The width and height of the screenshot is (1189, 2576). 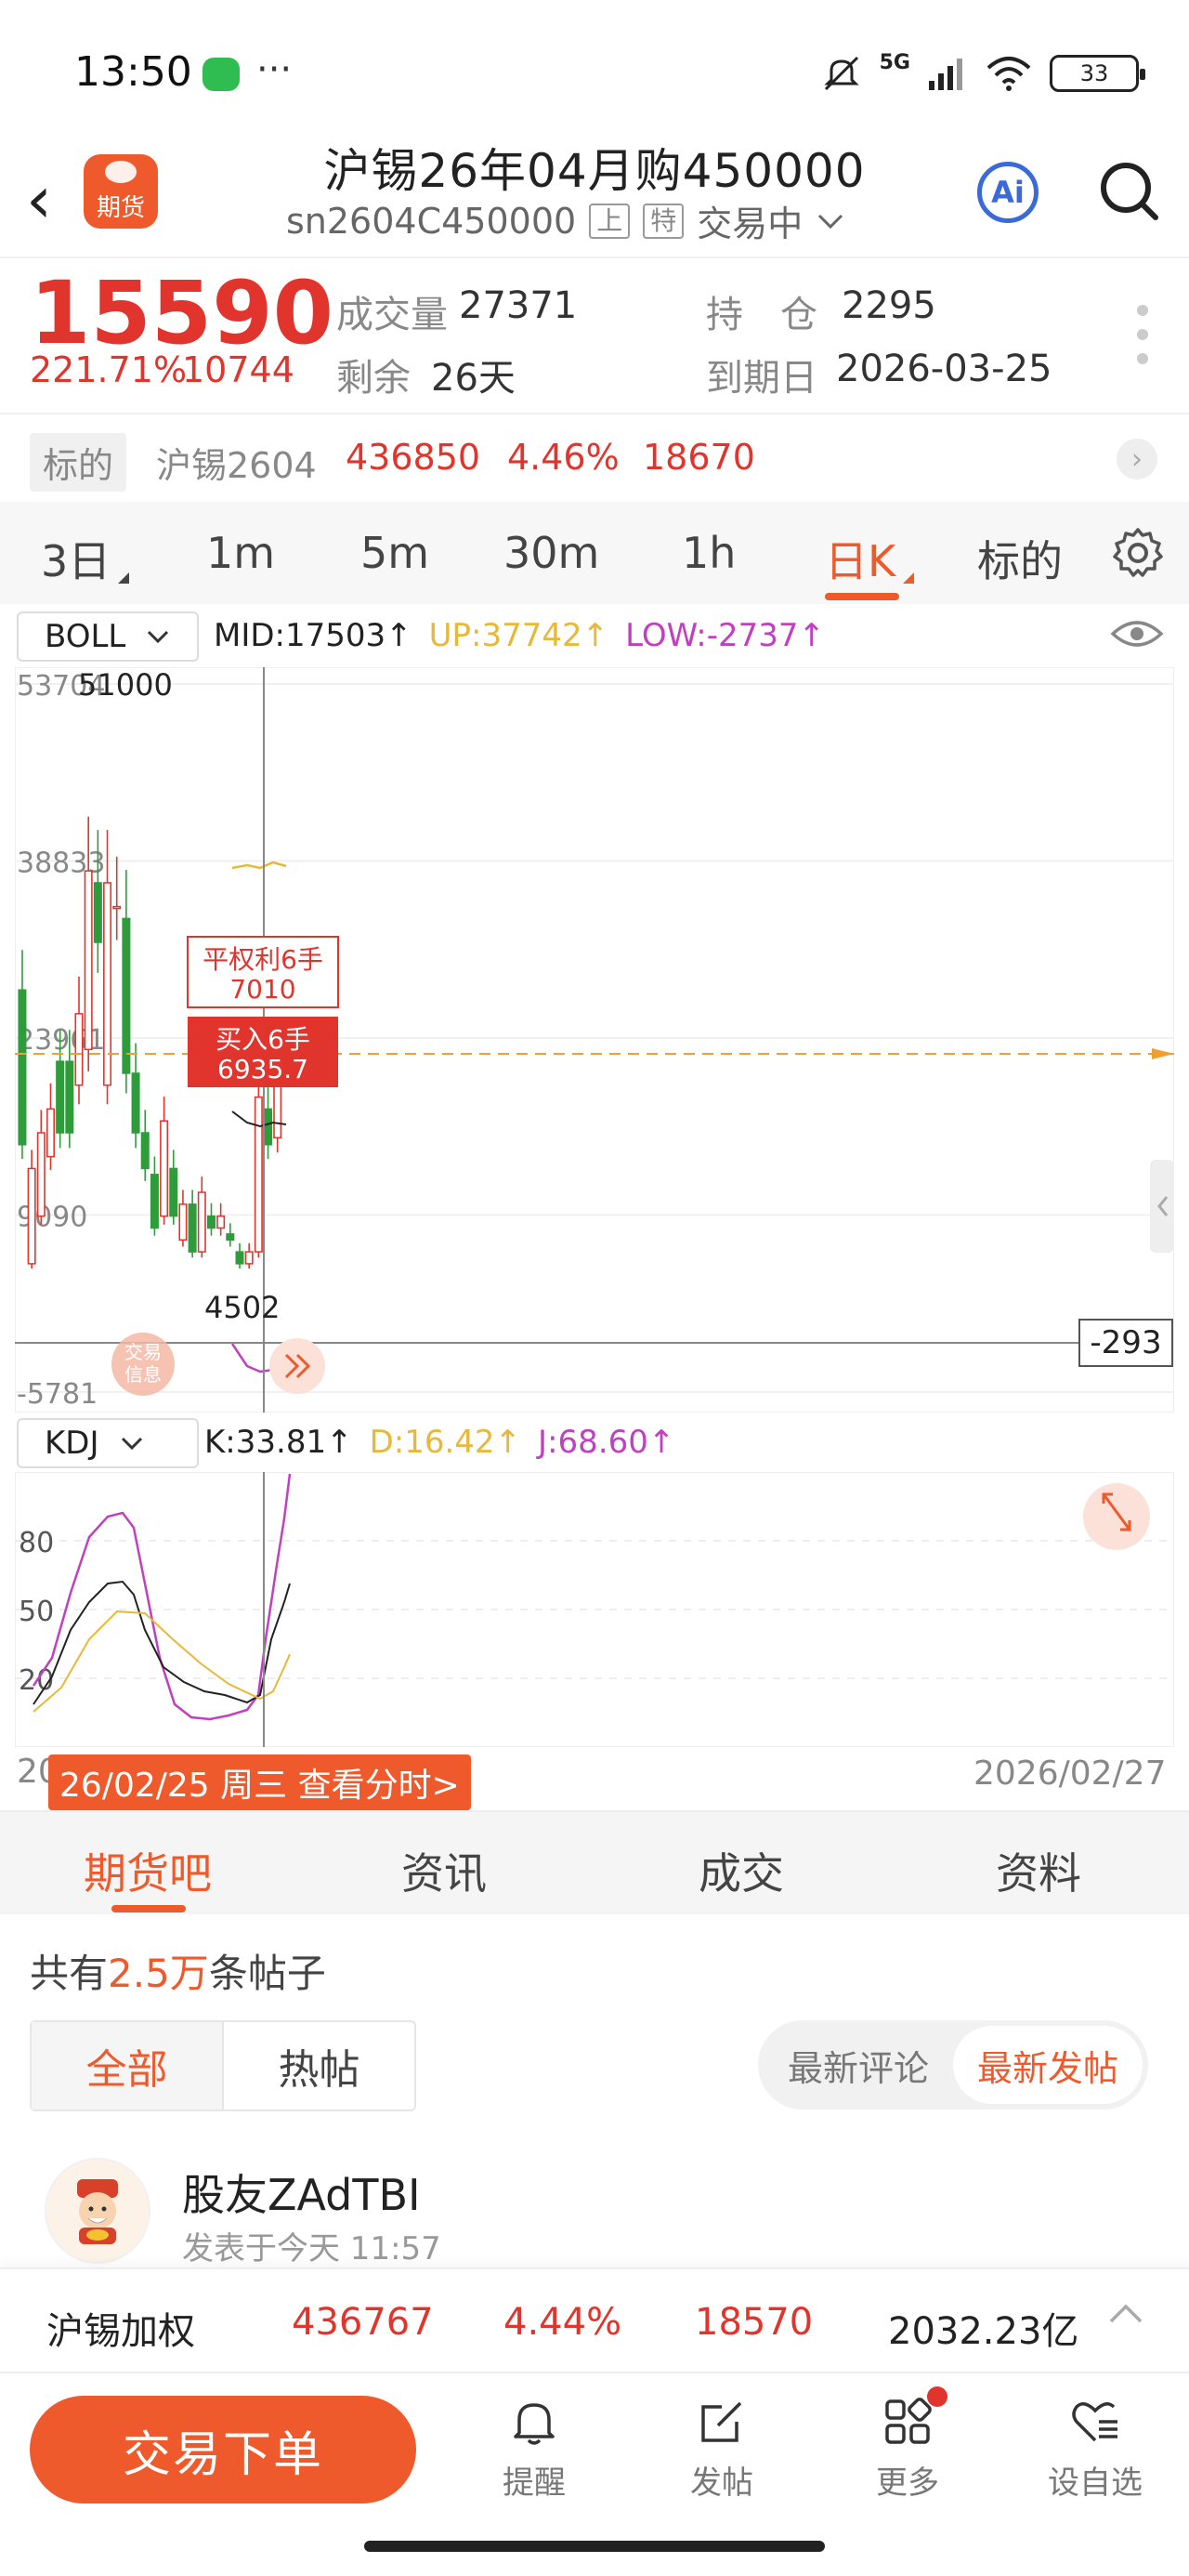 What do you see at coordinates (1125, 1342) in the screenshot?
I see `current-value-label: -293` at bounding box center [1125, 1342].